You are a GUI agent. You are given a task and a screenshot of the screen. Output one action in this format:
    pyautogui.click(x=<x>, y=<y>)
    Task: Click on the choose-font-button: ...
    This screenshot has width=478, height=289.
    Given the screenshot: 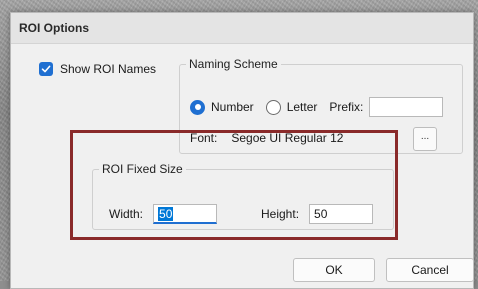 What is the action you would take?
    pyautogui.click(x=425, y=139)
    